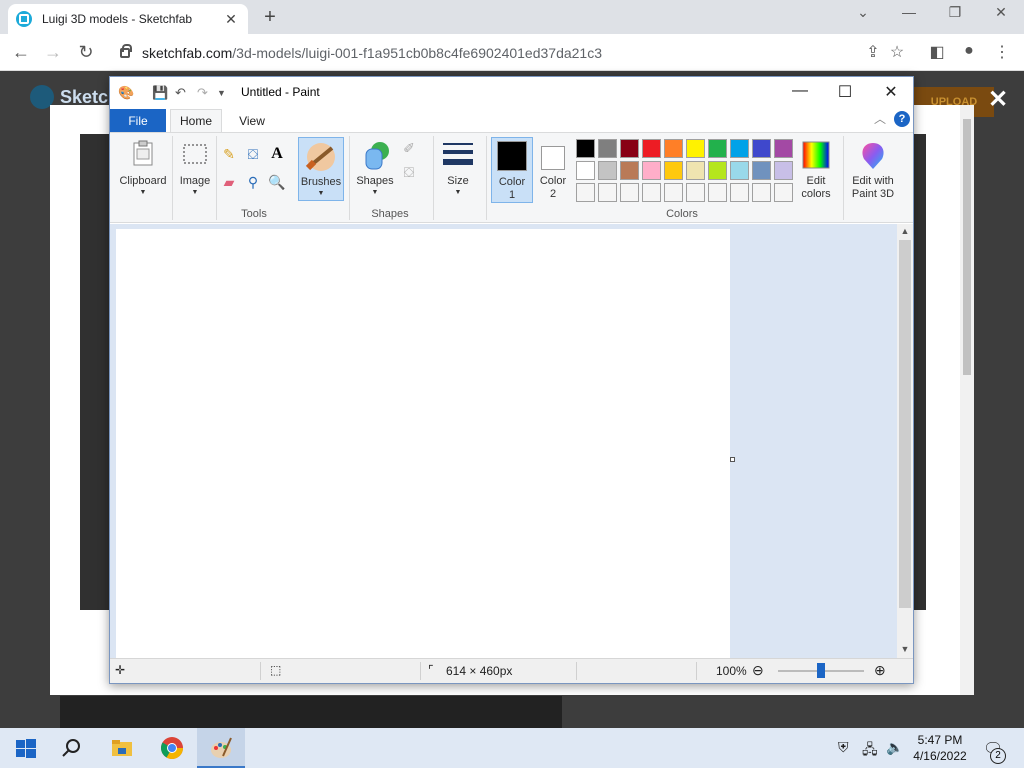 Image resolution: width=1024 pixels, height=768 pixels. Describe the element at coordinates (138, 120) in the screenshot. I see `tab-file: File` at that location.